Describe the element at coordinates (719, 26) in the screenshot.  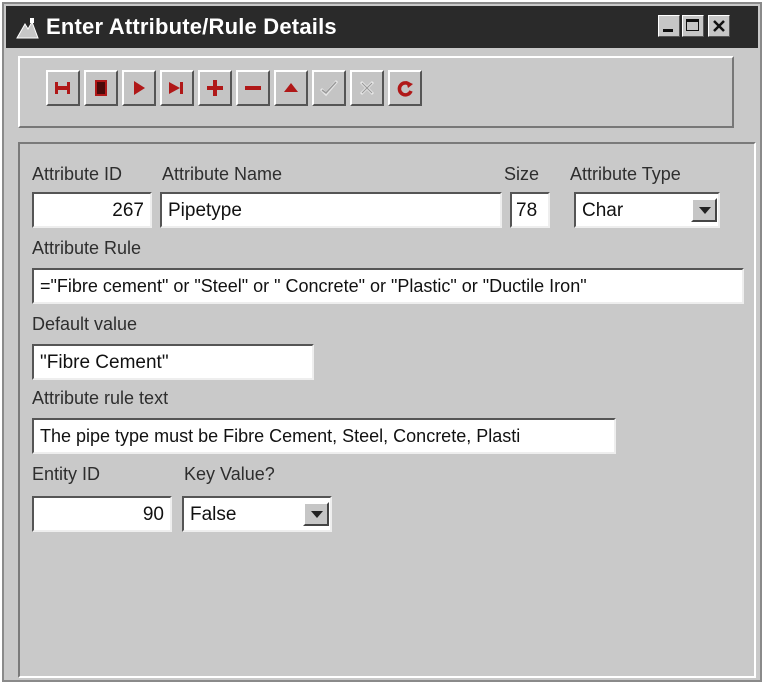
I see `close-icon` at that location.